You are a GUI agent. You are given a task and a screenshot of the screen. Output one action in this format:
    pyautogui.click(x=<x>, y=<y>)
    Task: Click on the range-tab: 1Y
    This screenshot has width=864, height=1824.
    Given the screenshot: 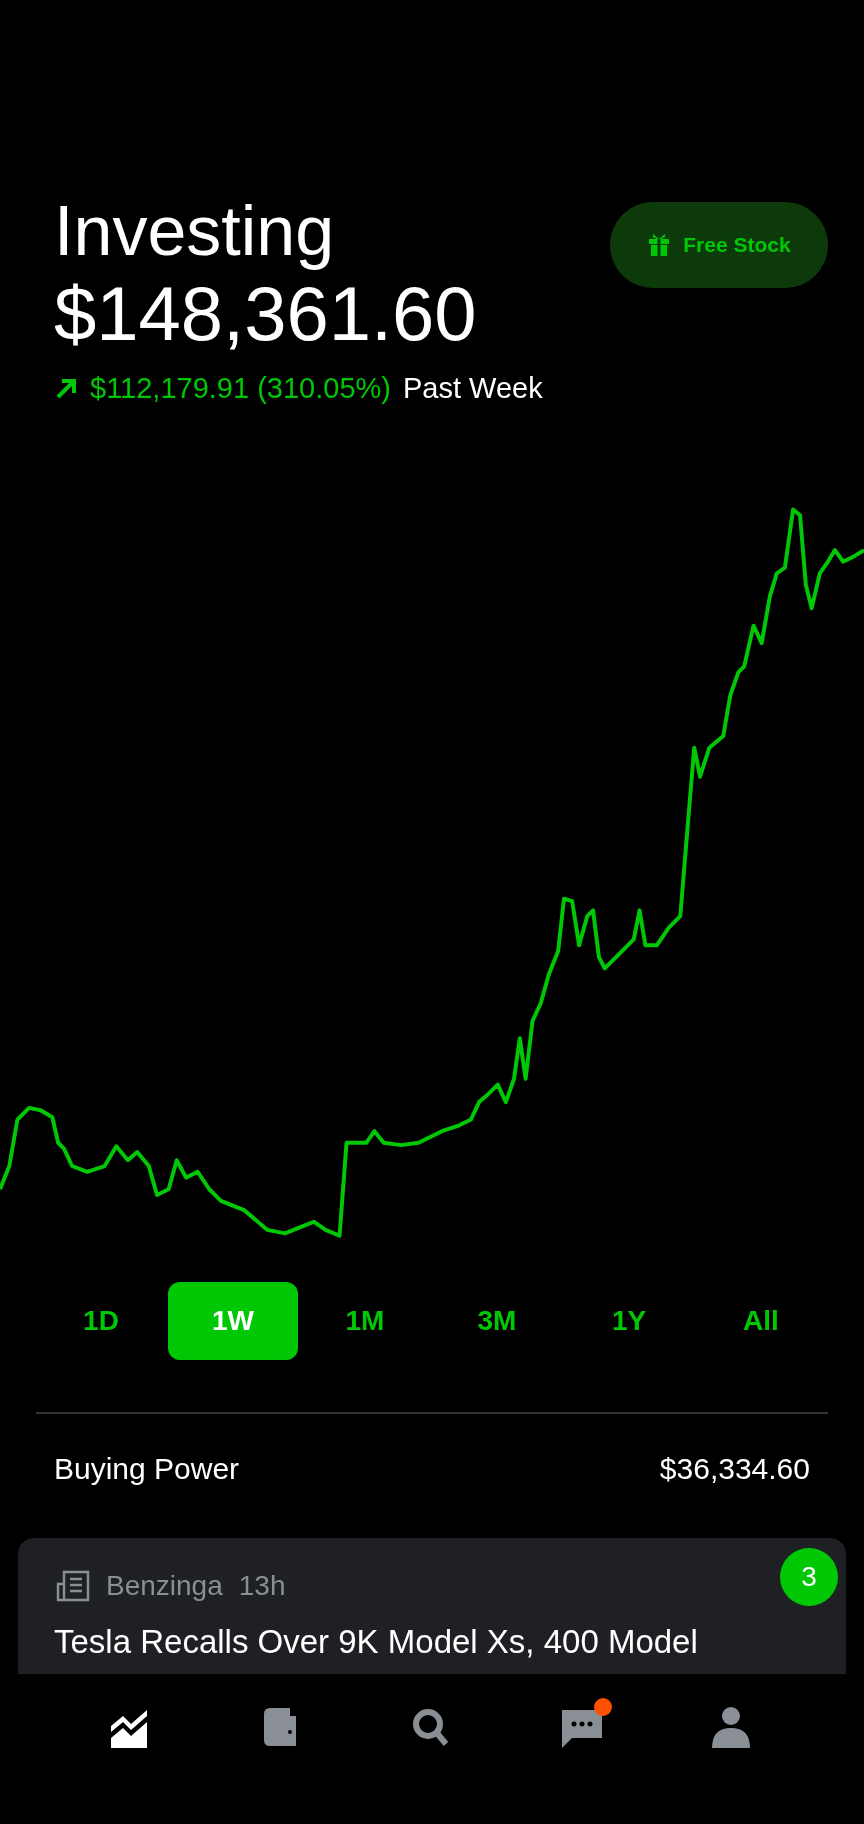 What is the action you would take?
    pyautogui.click(x=629, y=1321)
    